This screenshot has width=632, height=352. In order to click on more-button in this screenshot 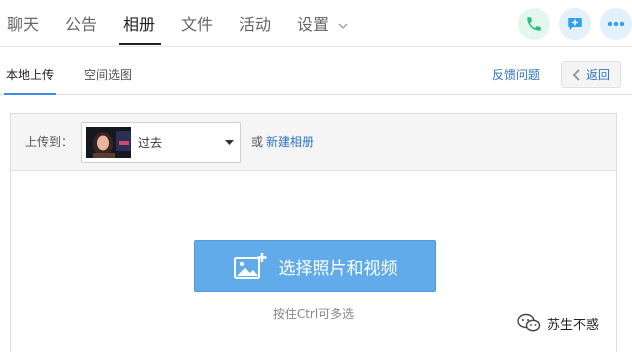, I will do `click(616, 24)`.